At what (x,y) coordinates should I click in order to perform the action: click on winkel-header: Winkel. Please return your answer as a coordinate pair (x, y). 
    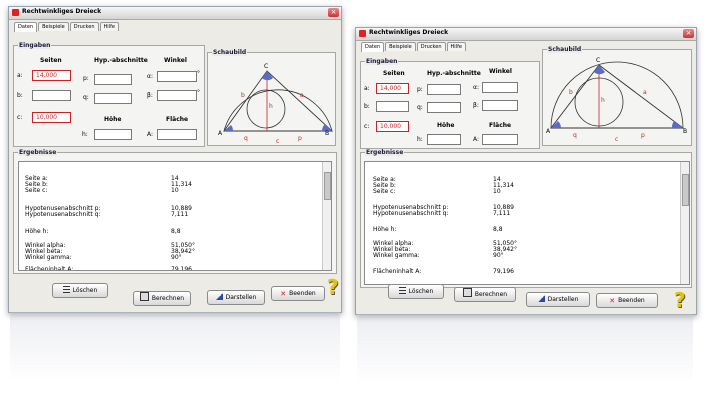
    Looking at the image, I should click on (500, 71).